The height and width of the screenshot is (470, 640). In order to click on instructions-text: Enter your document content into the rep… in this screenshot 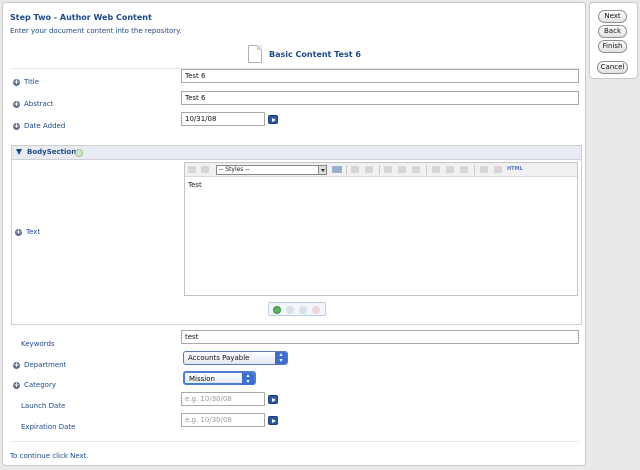, I will do `click(96, 31)`.